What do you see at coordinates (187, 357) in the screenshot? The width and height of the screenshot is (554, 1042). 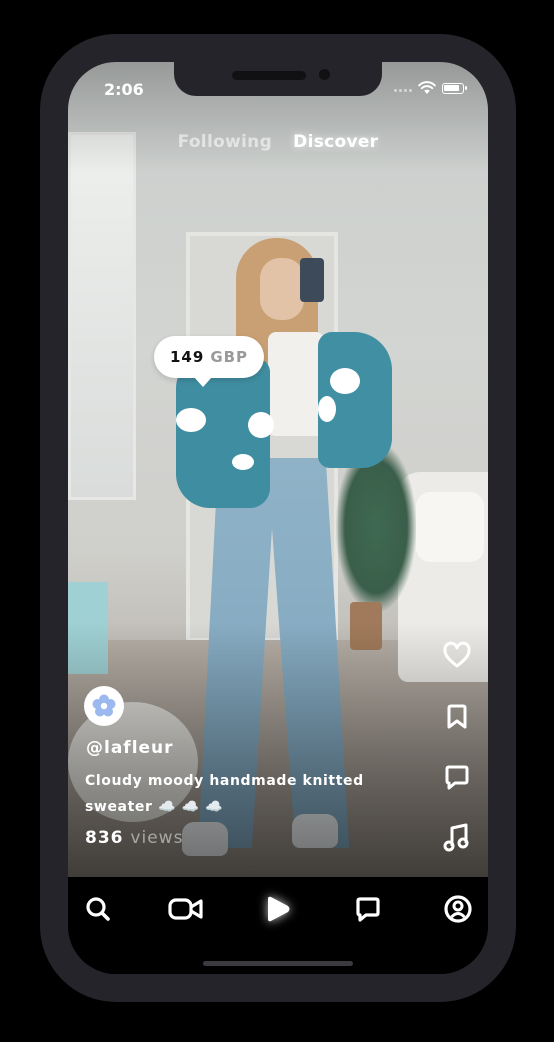 I see `price-amount: 149` at bounding box center [187, 357].